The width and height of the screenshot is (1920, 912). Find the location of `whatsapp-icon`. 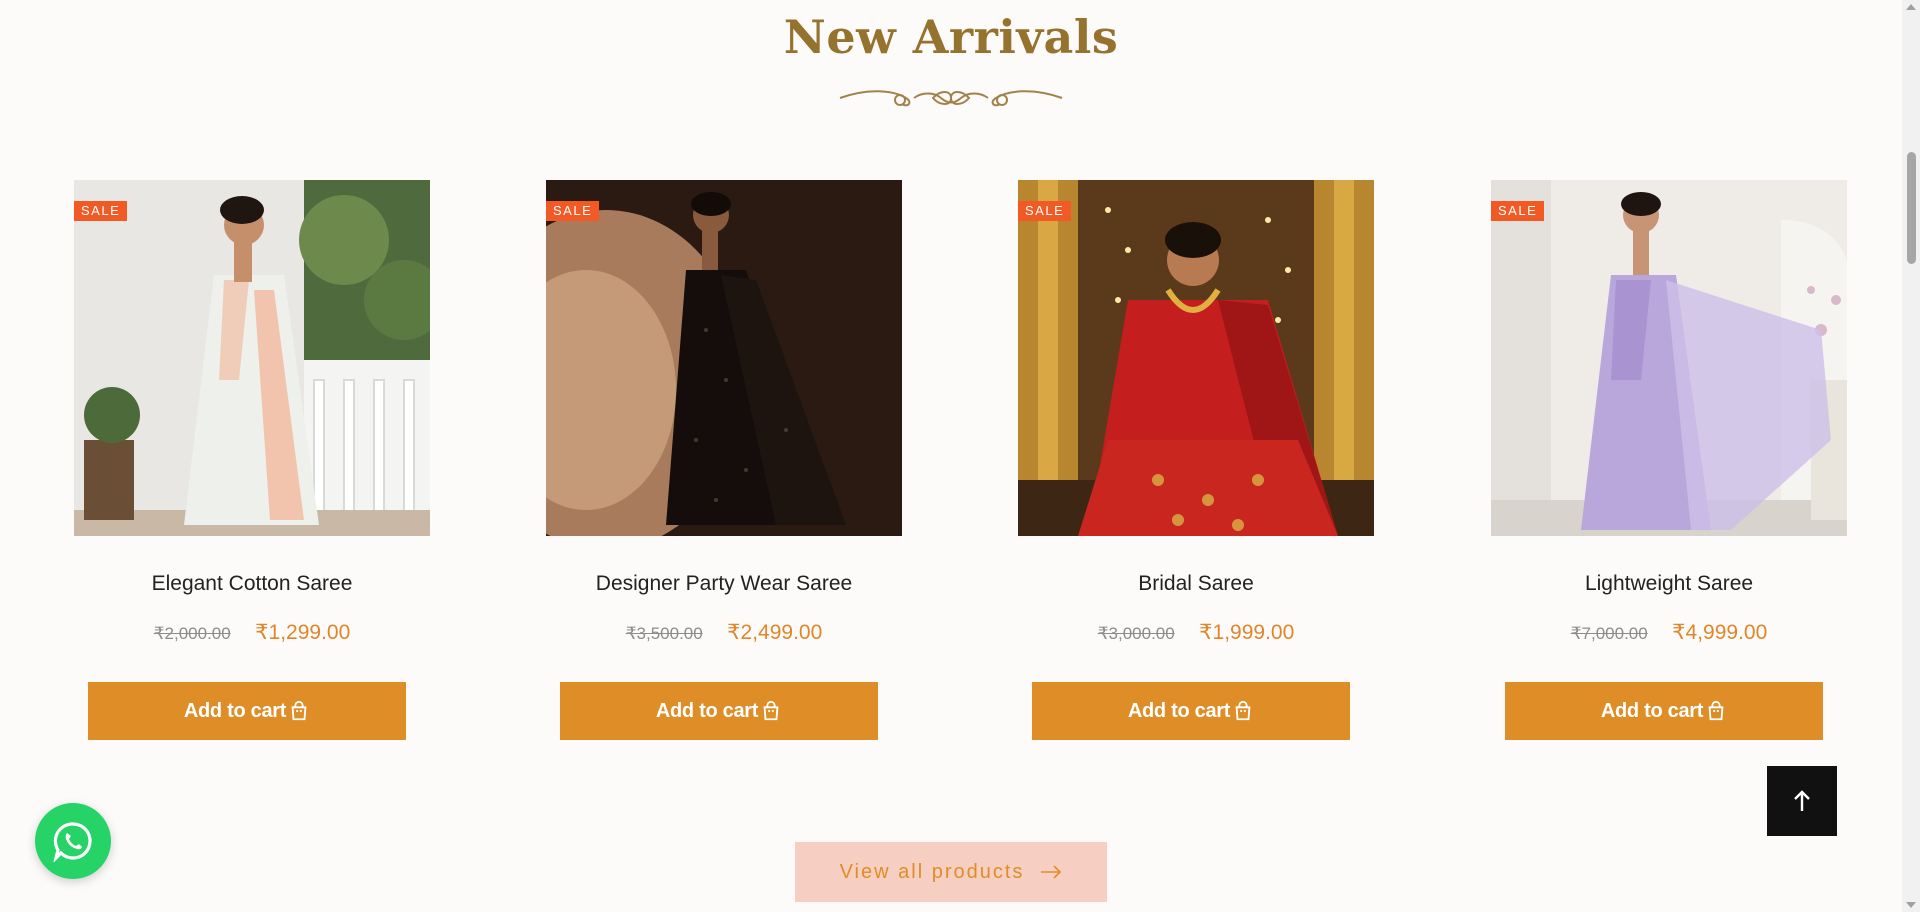

whatsapp-icon is located at coordinates (72, 842).